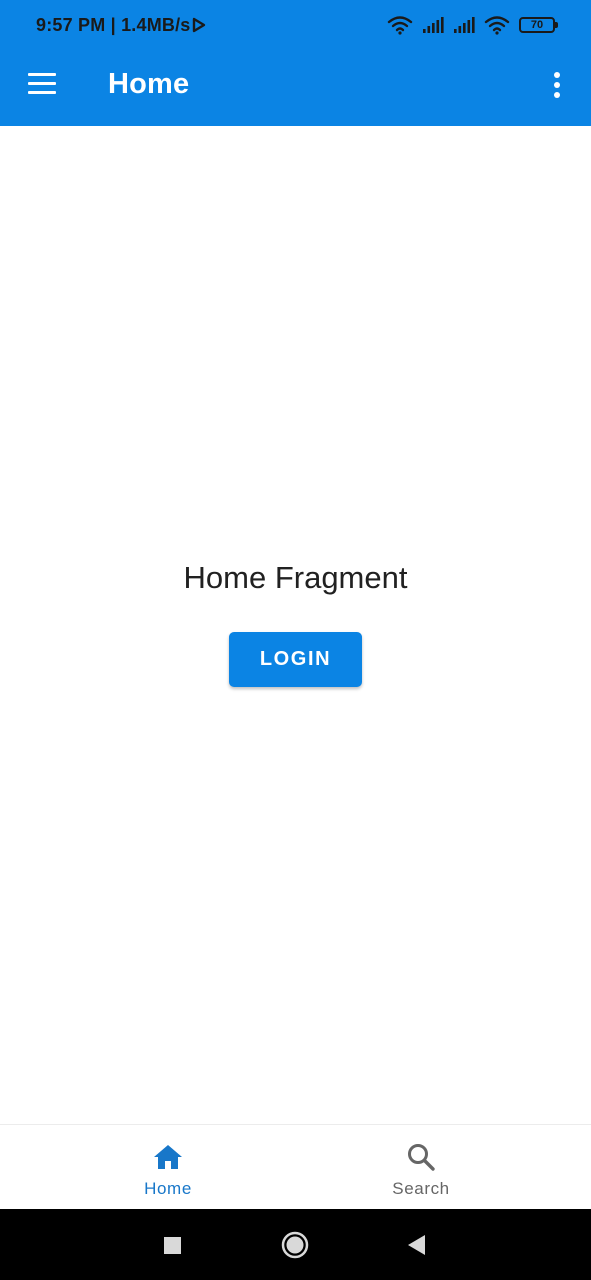 This screenshot has height=1280, width=591. Describe the element at coordinates (199, 25) in the screenshot. I see `play-outline-icon` at that location.